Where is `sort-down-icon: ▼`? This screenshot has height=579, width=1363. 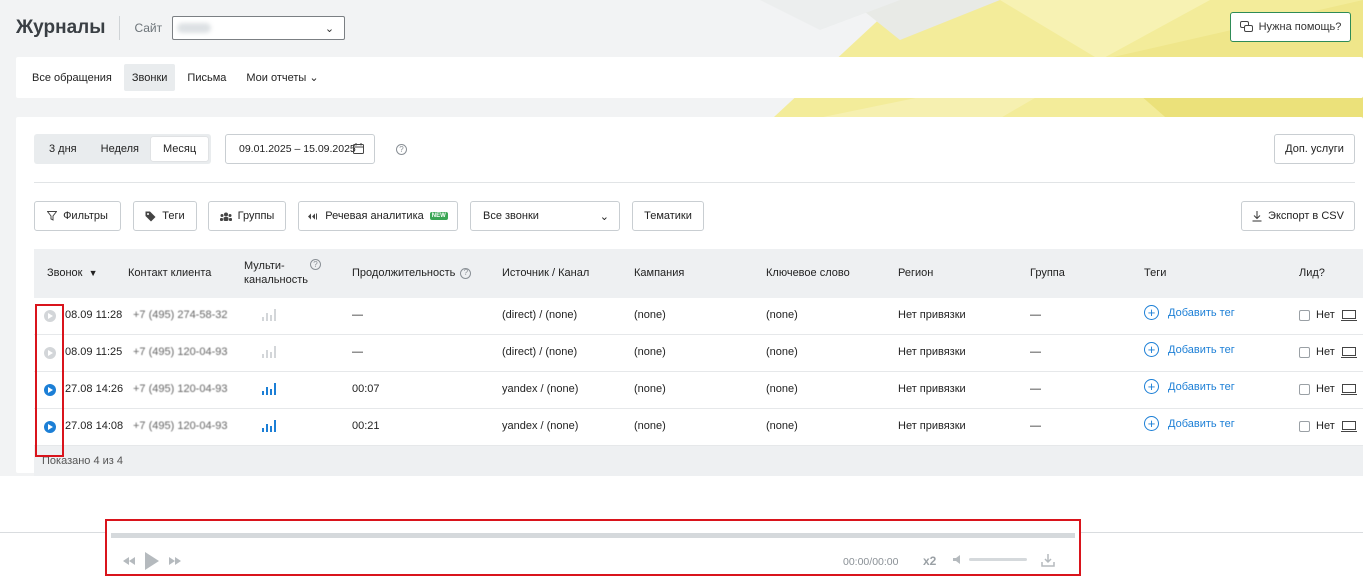 sort-down-icon: ▼ is located at coordinates (93, 273).